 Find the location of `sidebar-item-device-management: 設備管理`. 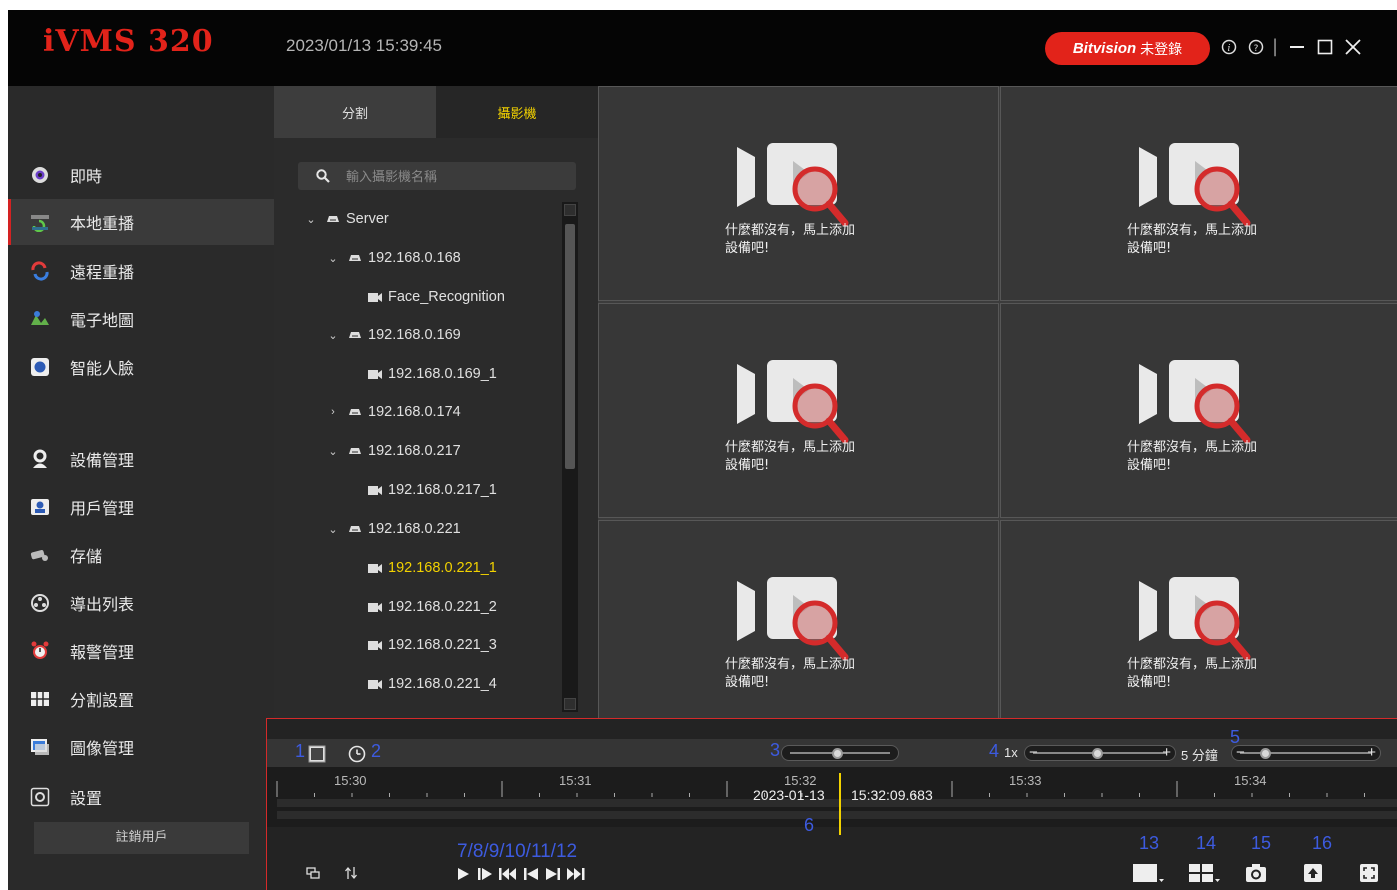

sidebar-item-device-management: 設備管理 is located at coordinates (141, 459).